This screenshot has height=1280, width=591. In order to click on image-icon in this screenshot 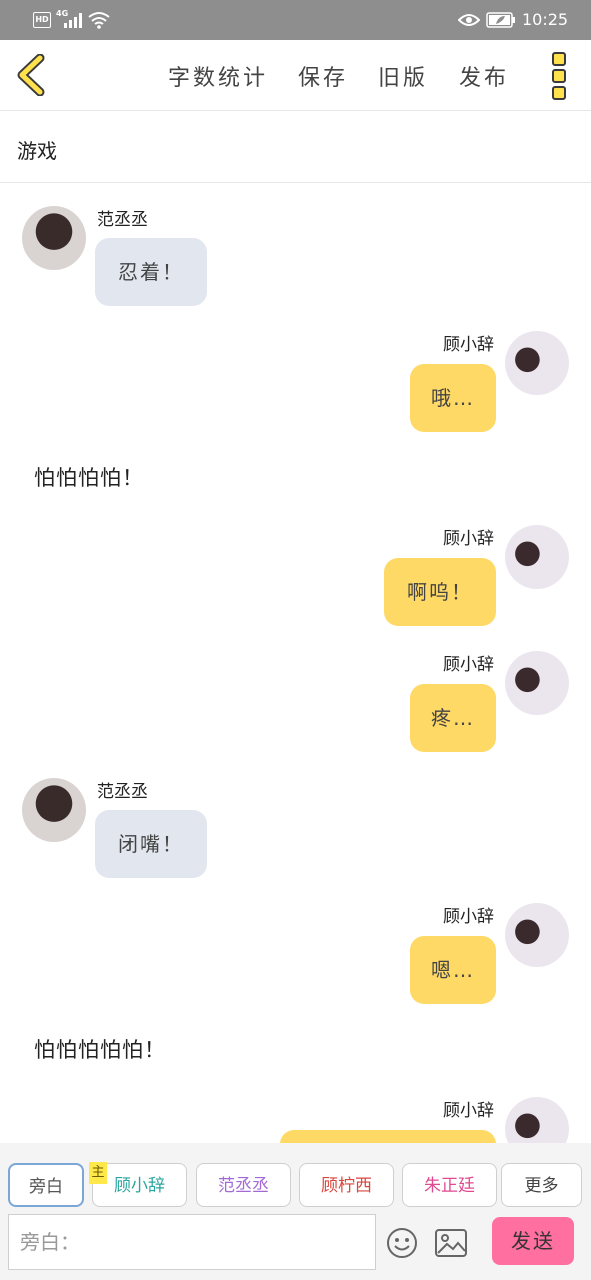, I will do `click(451, 1243)`.